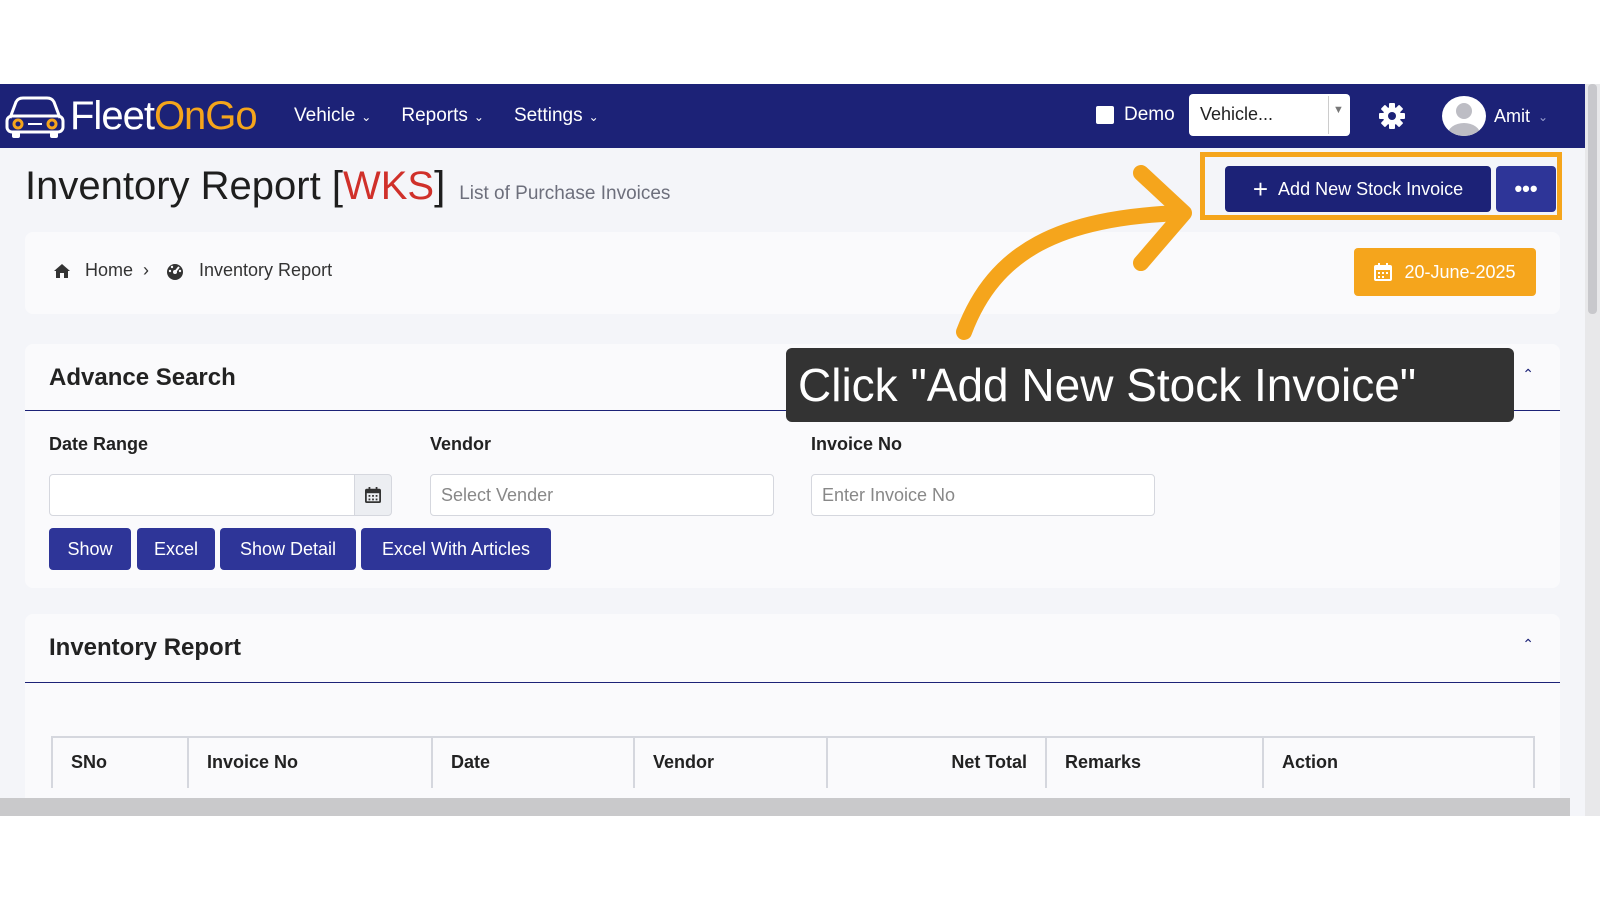  What do you see at coordinates (145, 647) in the screenshot?
I see `inventory-report-heading: Inventory Report` at bounding box center [145, 647].